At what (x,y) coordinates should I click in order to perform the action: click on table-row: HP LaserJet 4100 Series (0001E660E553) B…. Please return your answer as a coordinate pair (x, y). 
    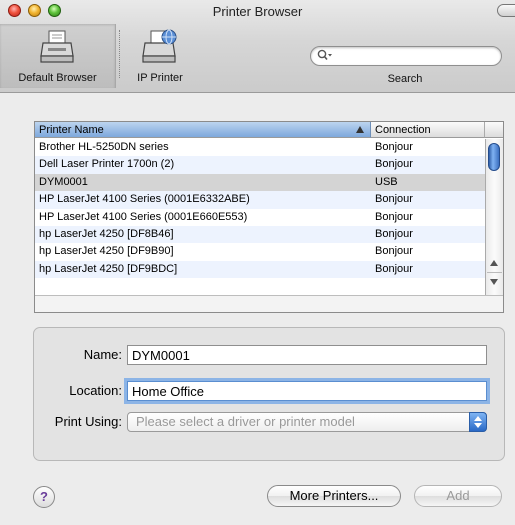
    Looking at the image, I should click on (260, 217).